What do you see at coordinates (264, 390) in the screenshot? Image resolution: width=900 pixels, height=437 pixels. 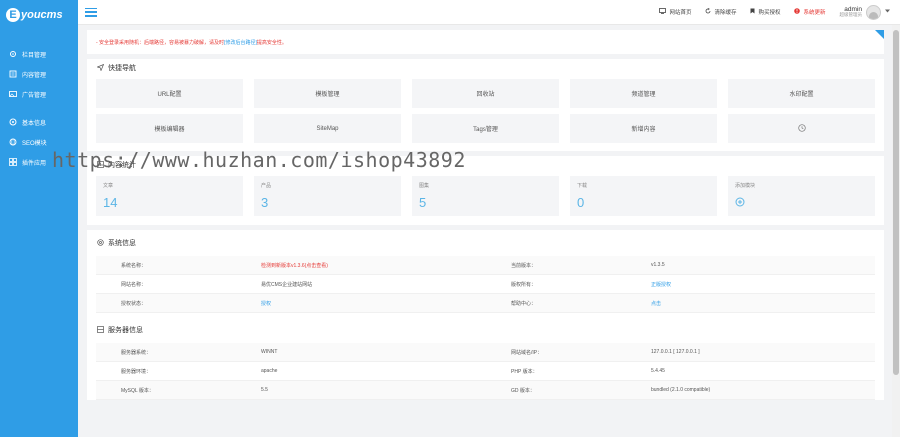 I see `info-value: 5.5` at bounding box center [264, 390].